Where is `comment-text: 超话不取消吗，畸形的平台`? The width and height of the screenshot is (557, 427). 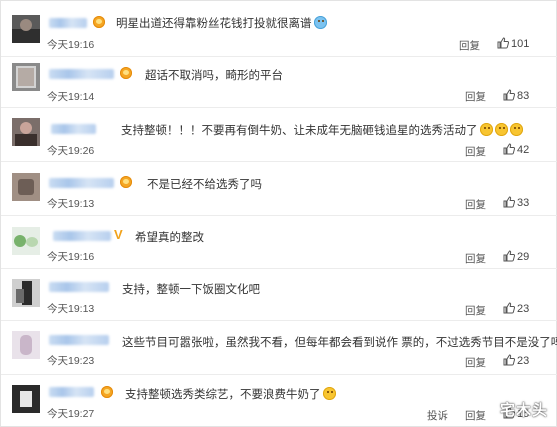
comment-text: 超话不取消吗，畸形的平台 is located at coordinates (214, 76).